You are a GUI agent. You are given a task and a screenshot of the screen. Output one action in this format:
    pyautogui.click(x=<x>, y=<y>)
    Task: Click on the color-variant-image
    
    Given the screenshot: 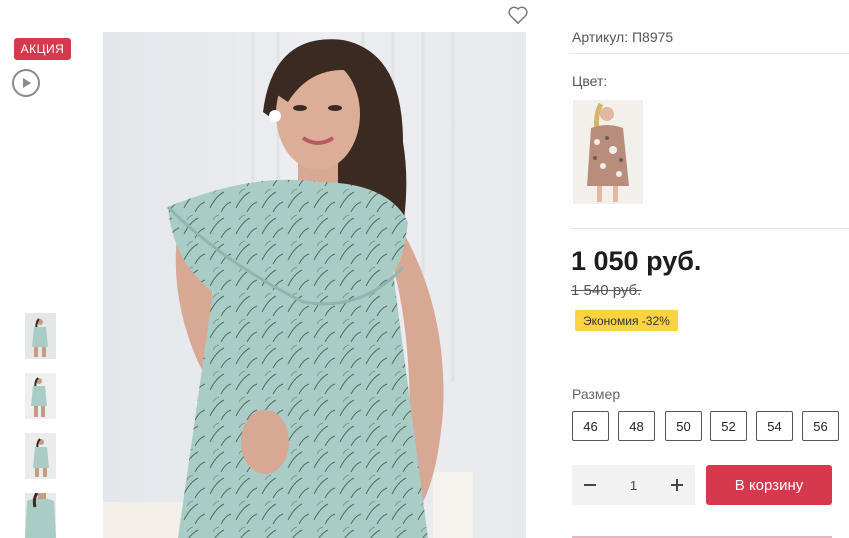 What is the action you would take?
    pyautogui.click(x=608, y=152)
    